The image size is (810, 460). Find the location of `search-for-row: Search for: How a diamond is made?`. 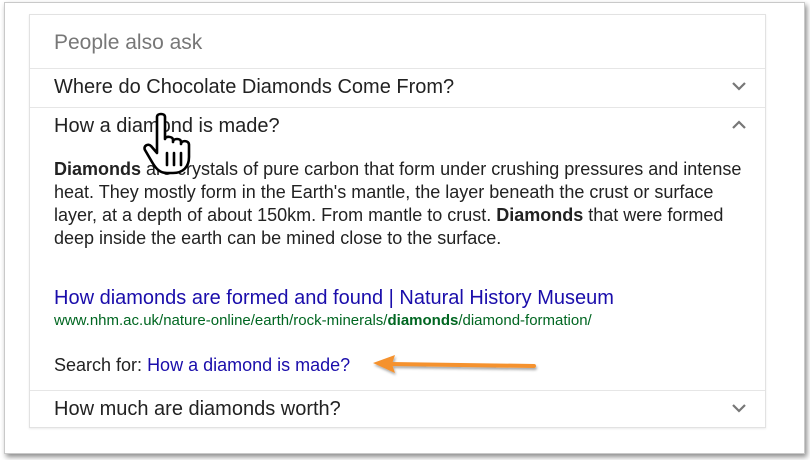

search-for-row: Search for: How a diamond is made? is located at coordinates (202, 365).